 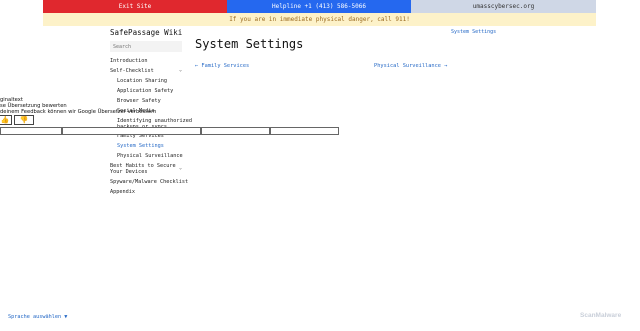 I want to click on language-select: Sprache auswählen ▼, so click(x=37, y=317).